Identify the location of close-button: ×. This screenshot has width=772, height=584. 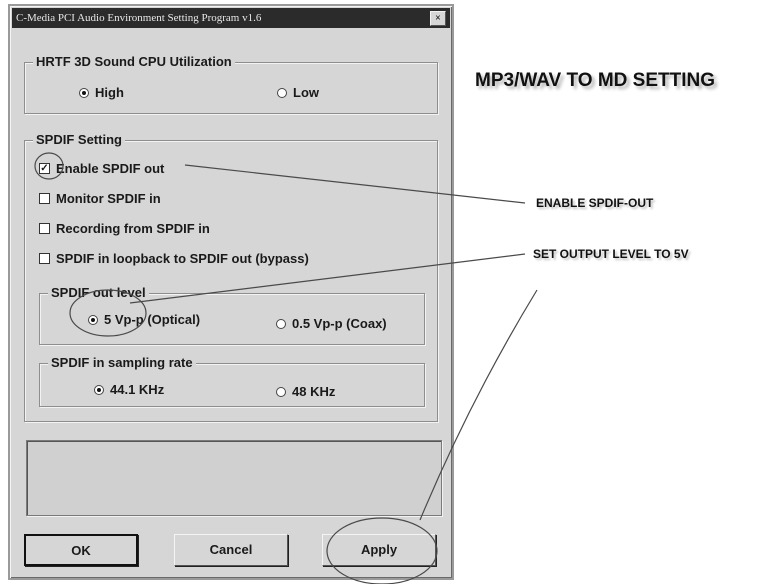
(438, 18).